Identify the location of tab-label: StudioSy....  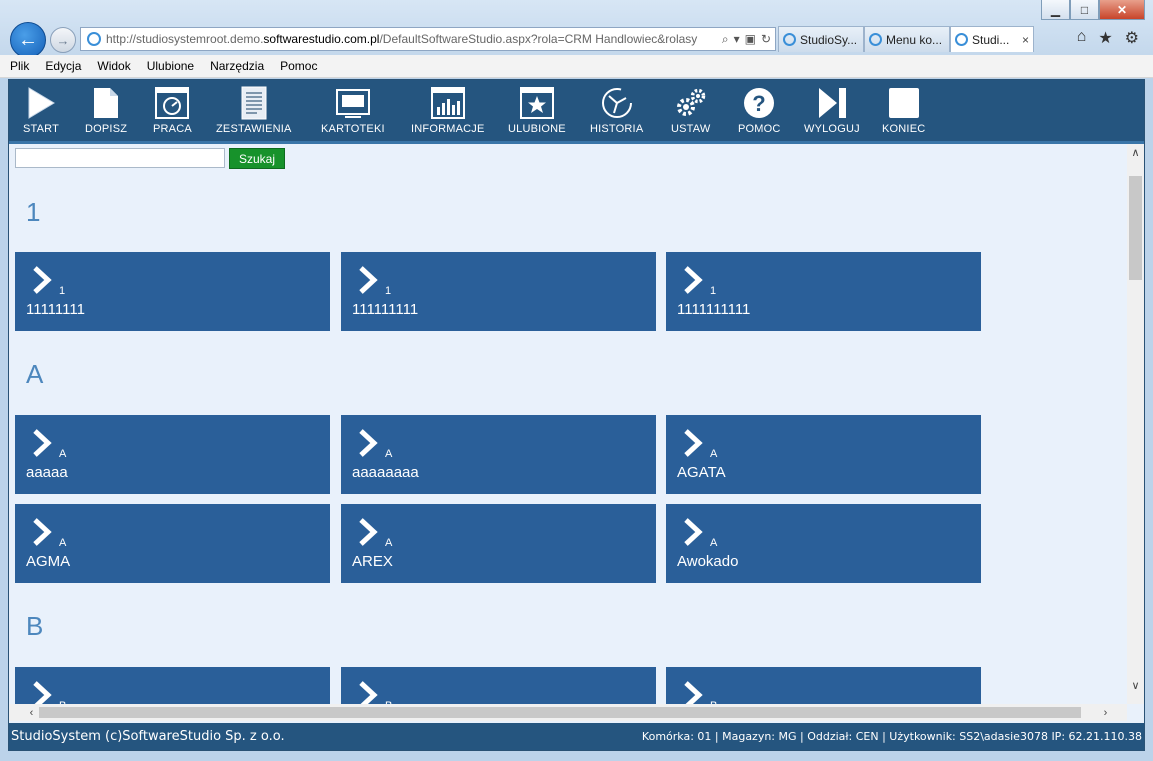
(829, 39).